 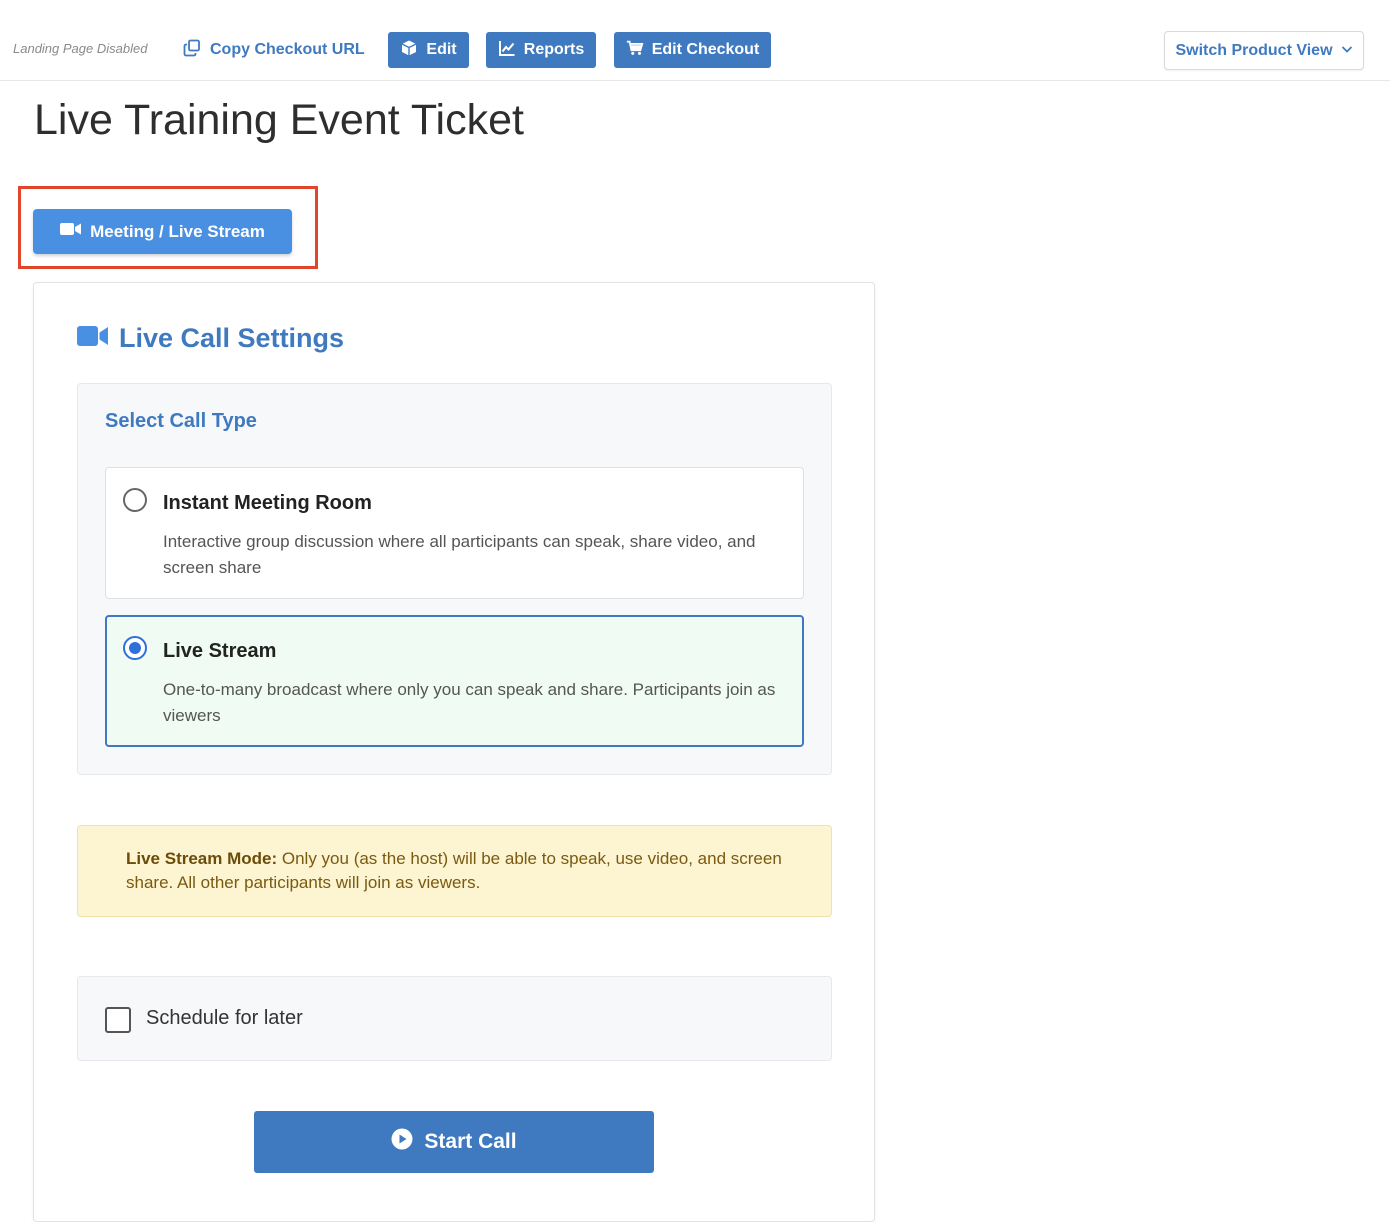 I want to click on reports-label: Reports, so click(x=554, y=49).